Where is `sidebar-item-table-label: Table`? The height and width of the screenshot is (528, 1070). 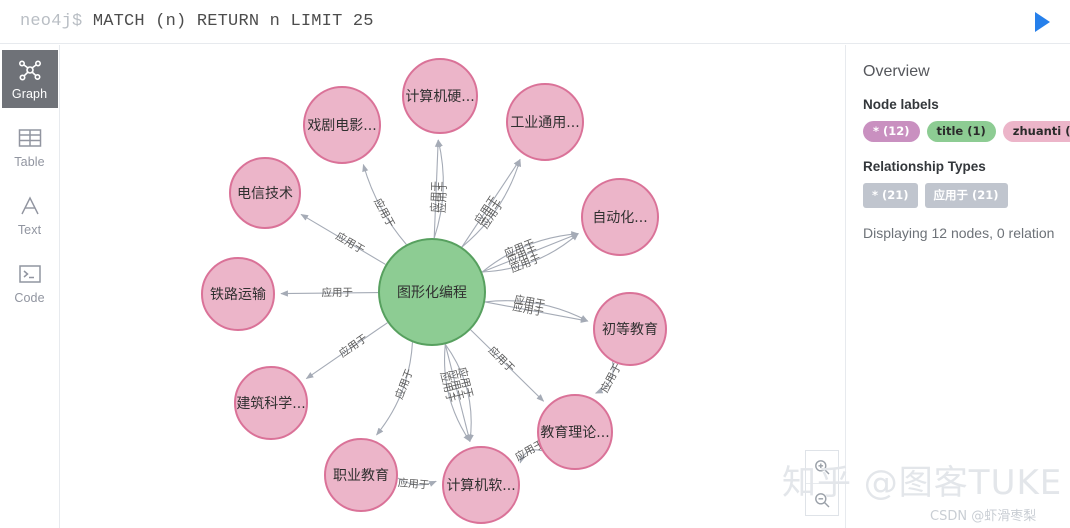 sidebar-item-table-label: Table is located at coordinates (29, 162).